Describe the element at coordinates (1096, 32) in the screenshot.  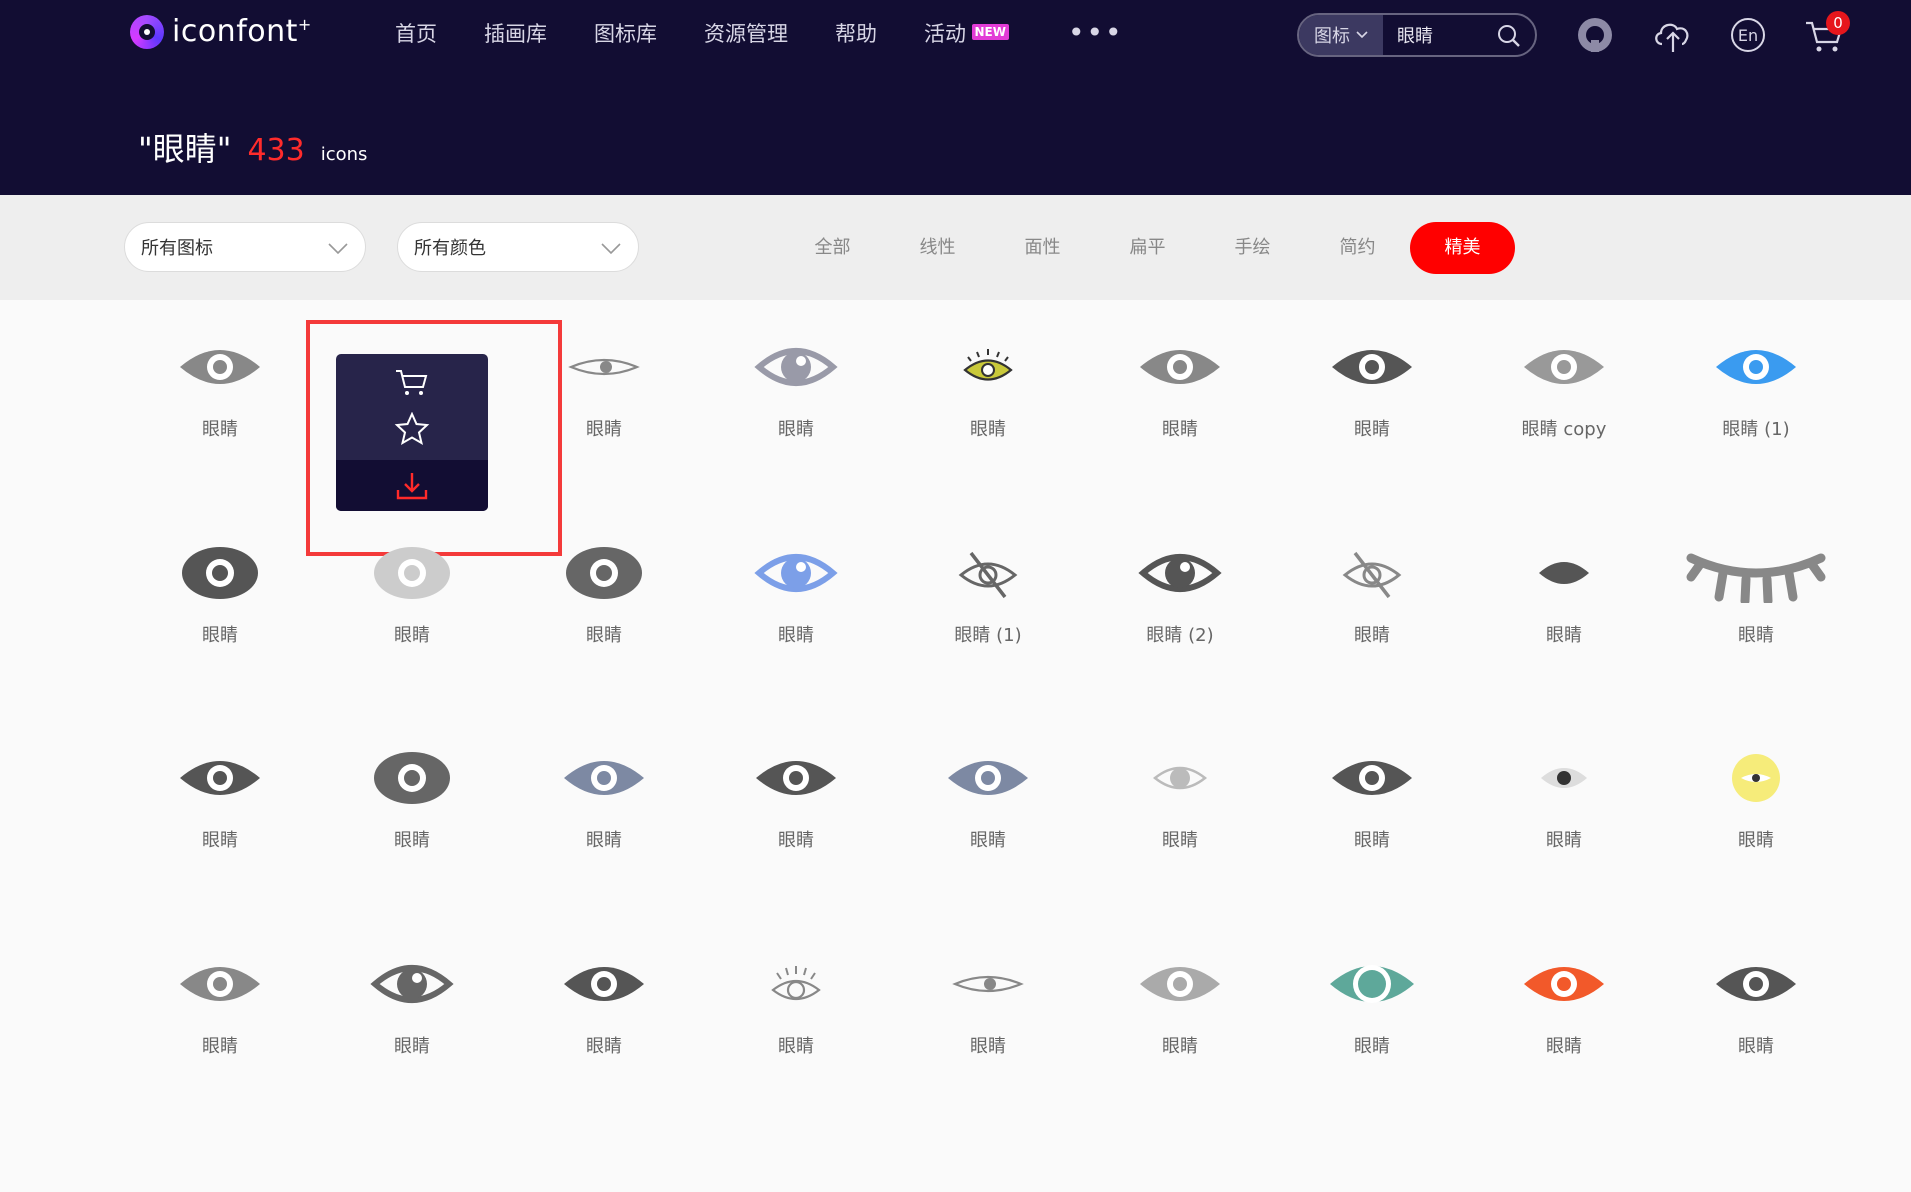
I see `more-menu-button: •••` at that location.